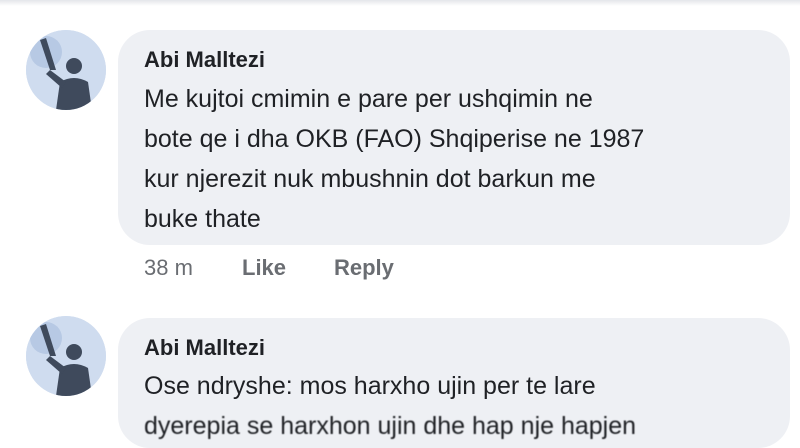 The height and width of the screenshot is (448, 800). I want to click on top-edge, so click(400, 3).